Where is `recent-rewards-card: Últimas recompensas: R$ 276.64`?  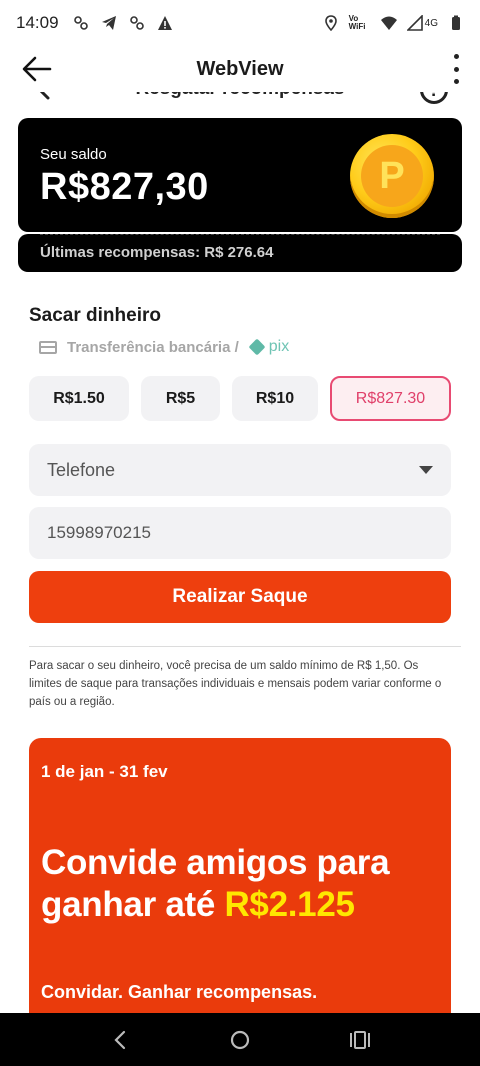 recent-rewards-card: Últimas recompensas: R$ 276.64 is located at coordinates (240, 253).